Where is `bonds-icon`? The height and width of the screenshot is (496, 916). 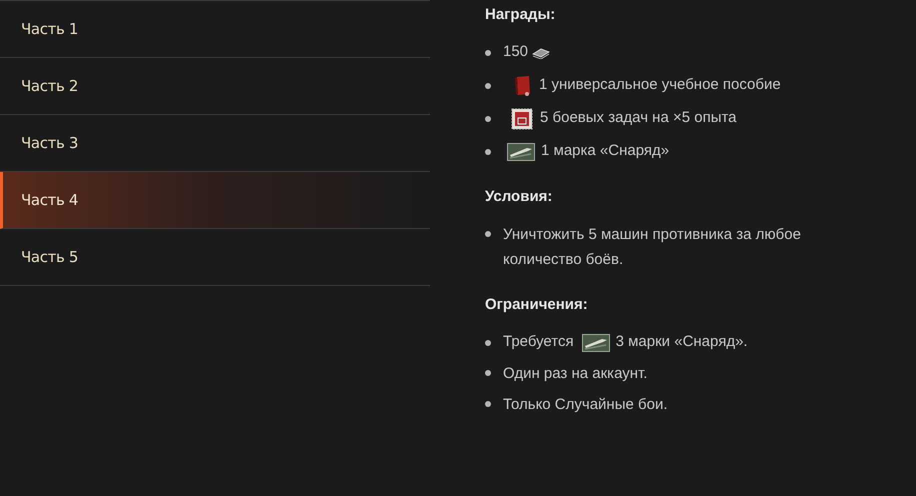 bonds-icon is located at coordinates (541, 52).